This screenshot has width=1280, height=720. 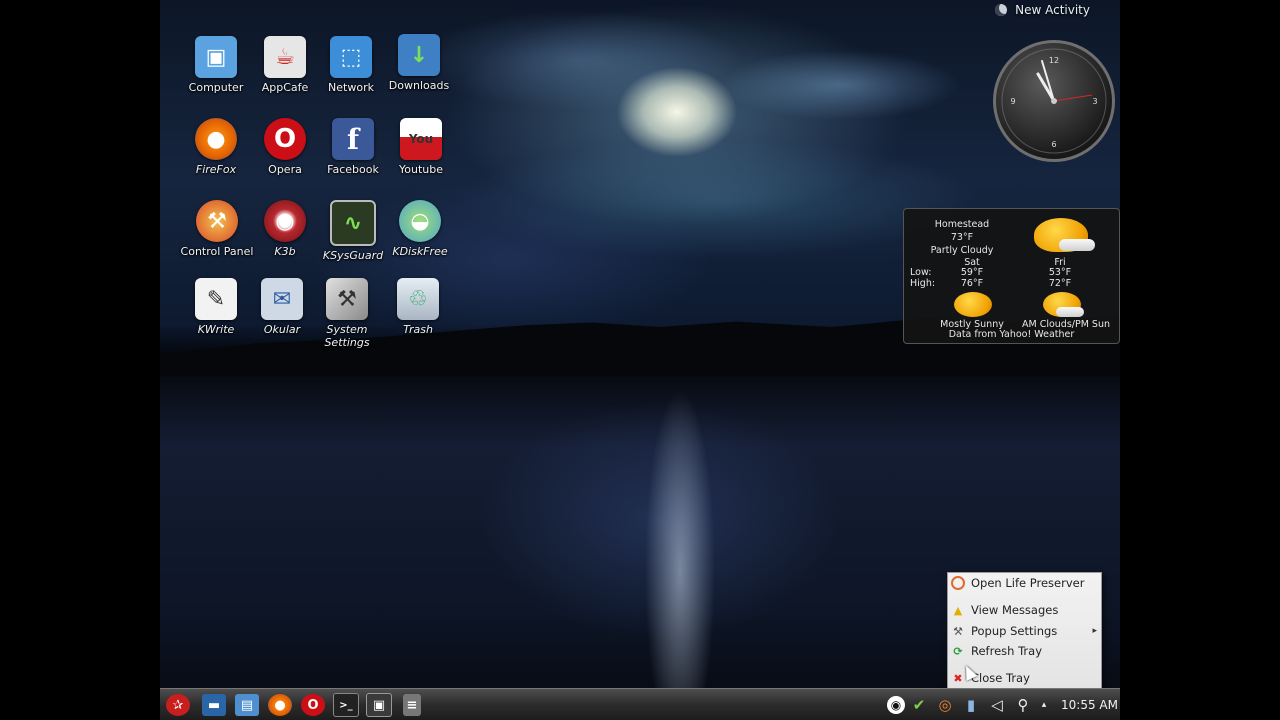 What do you see at coordinates (1070, 312) in the screenshot?
I see `am-clouds-cloud-icon` at bounding box center [1070, 312].